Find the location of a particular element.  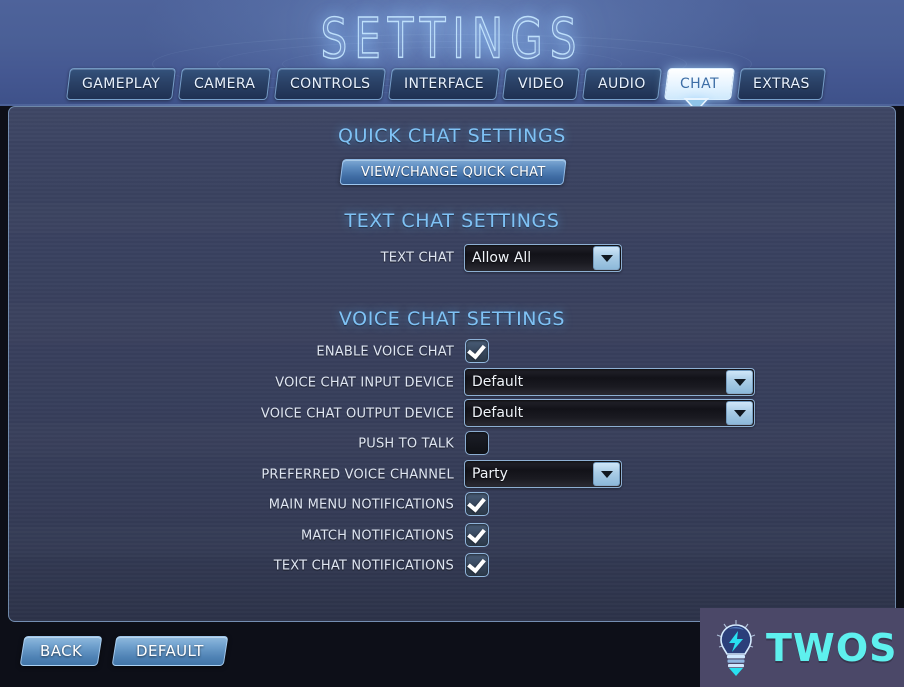

page-title: SETTINGS is located at coordinates (452, 38).